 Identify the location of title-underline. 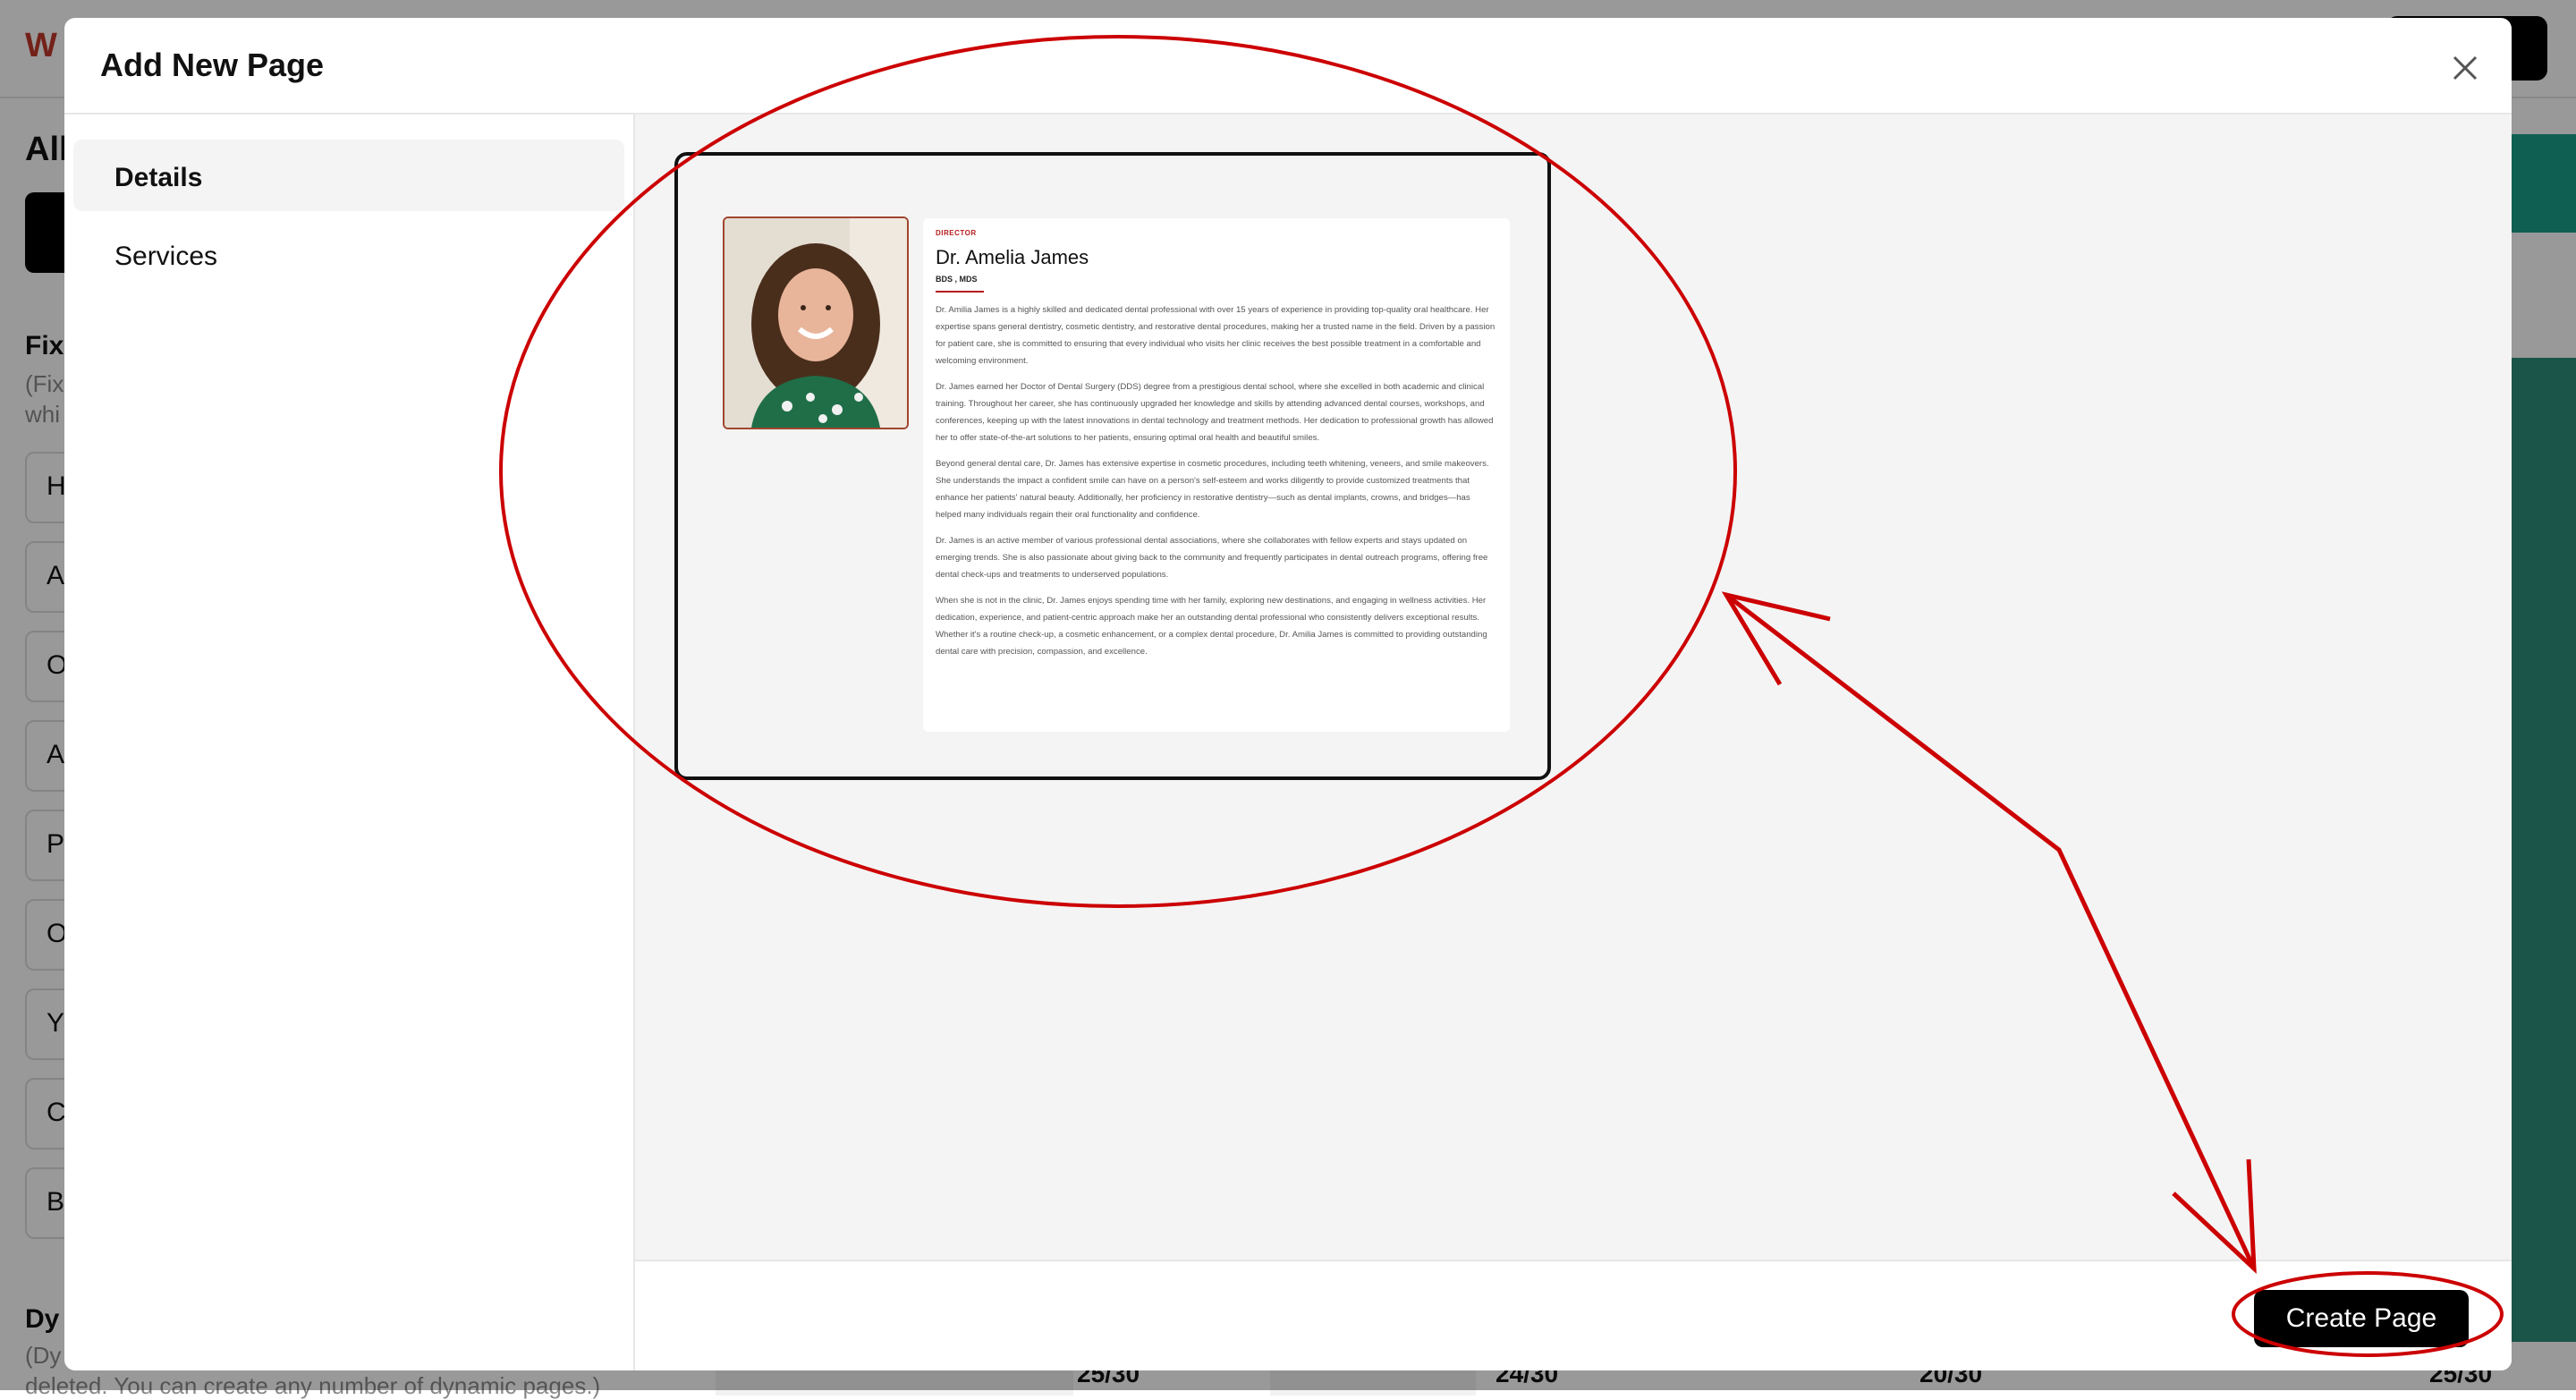
(960, 292).